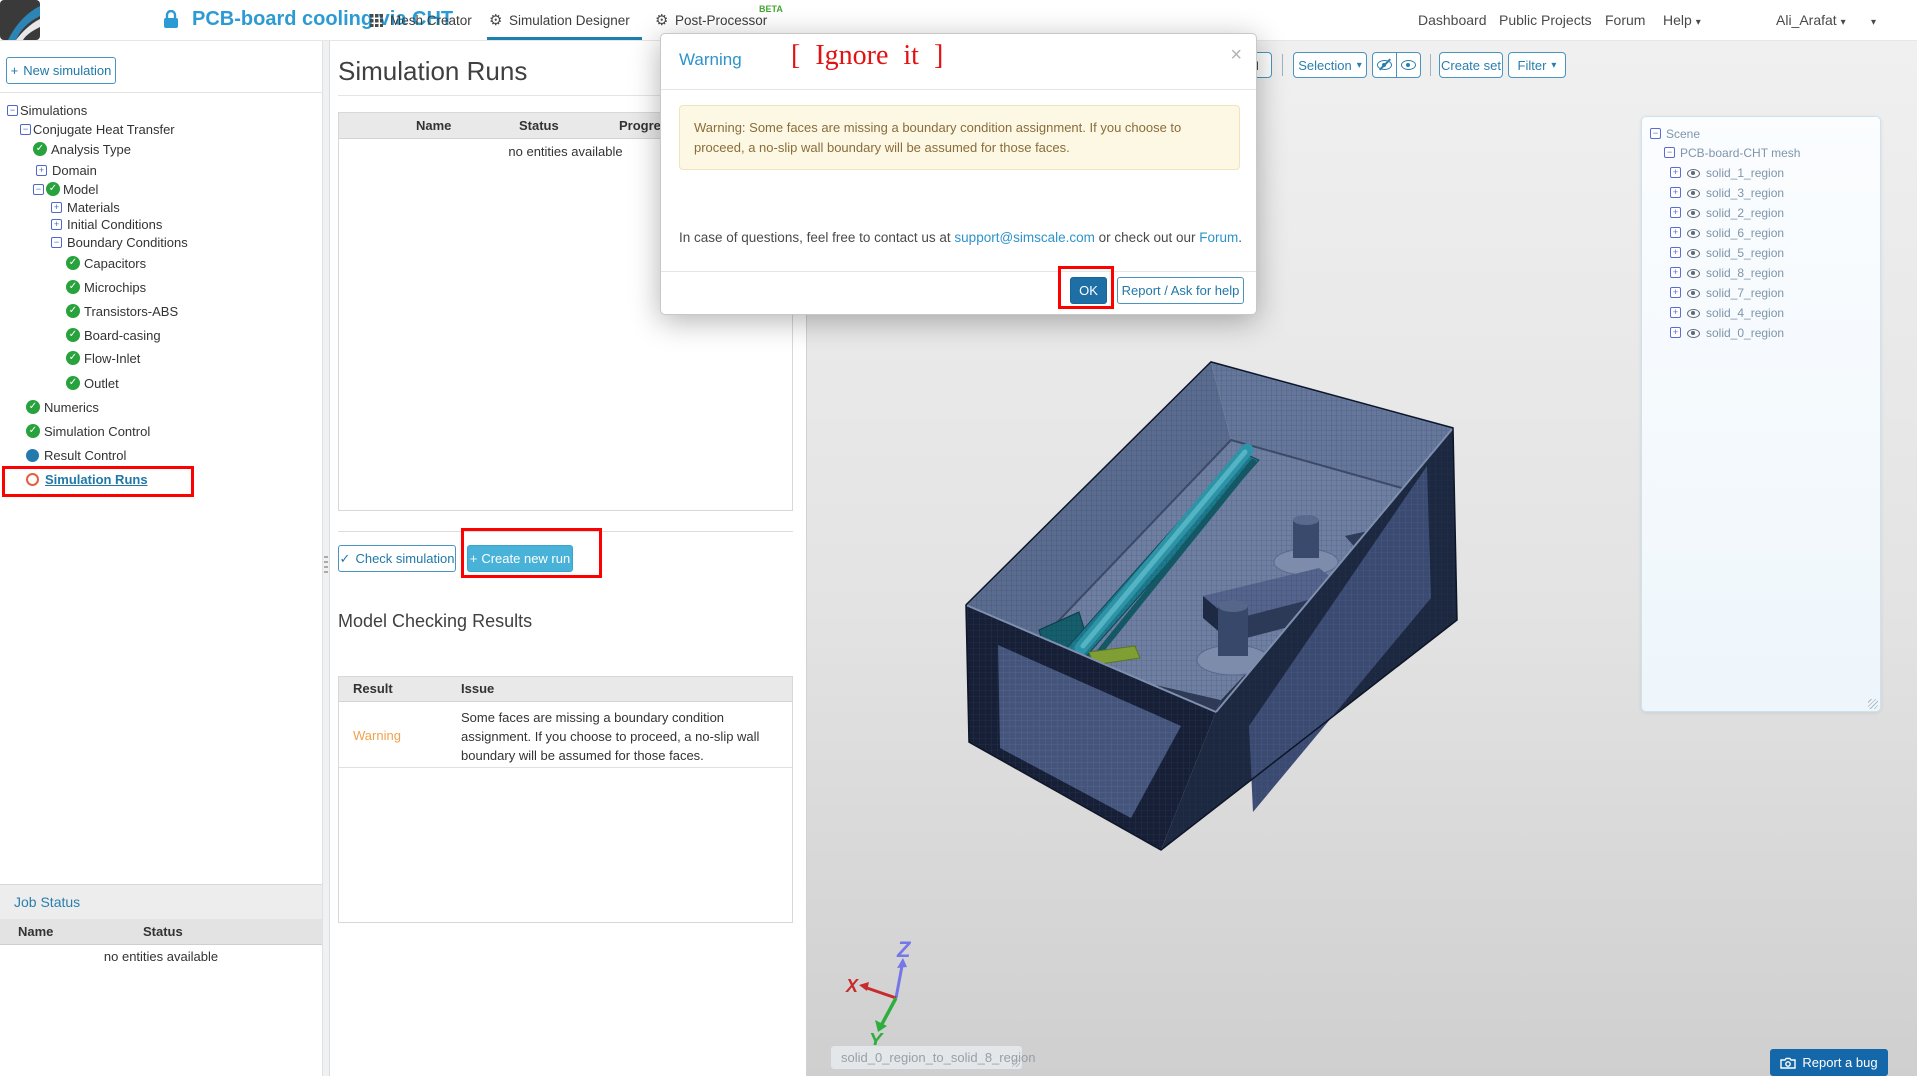 The width and height of the screenshot is (1917, 1076). I want to click on sidebar-item-conjugate-heat-transfer: − Conjugate Heat Transfer, so click(161, 130).